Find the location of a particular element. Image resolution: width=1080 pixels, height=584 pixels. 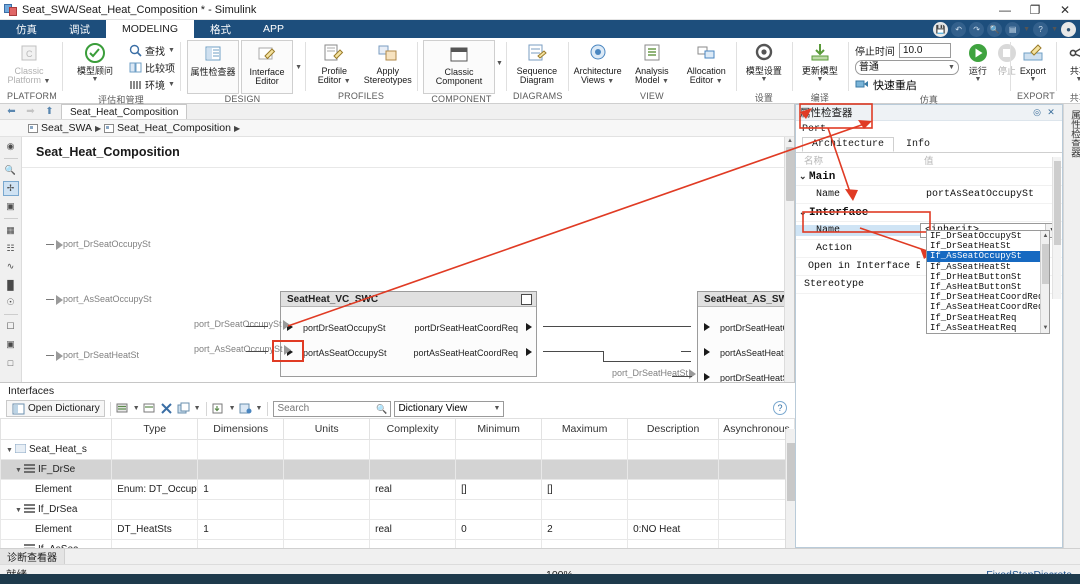

zoom-fit-icon: 🔍 is located at coordinates (11, 170).